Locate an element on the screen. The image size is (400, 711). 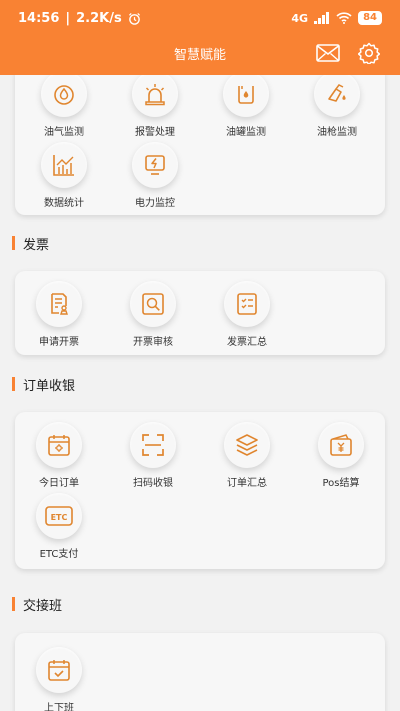
item-label: 上下班 is located at coordinates (59, 707).